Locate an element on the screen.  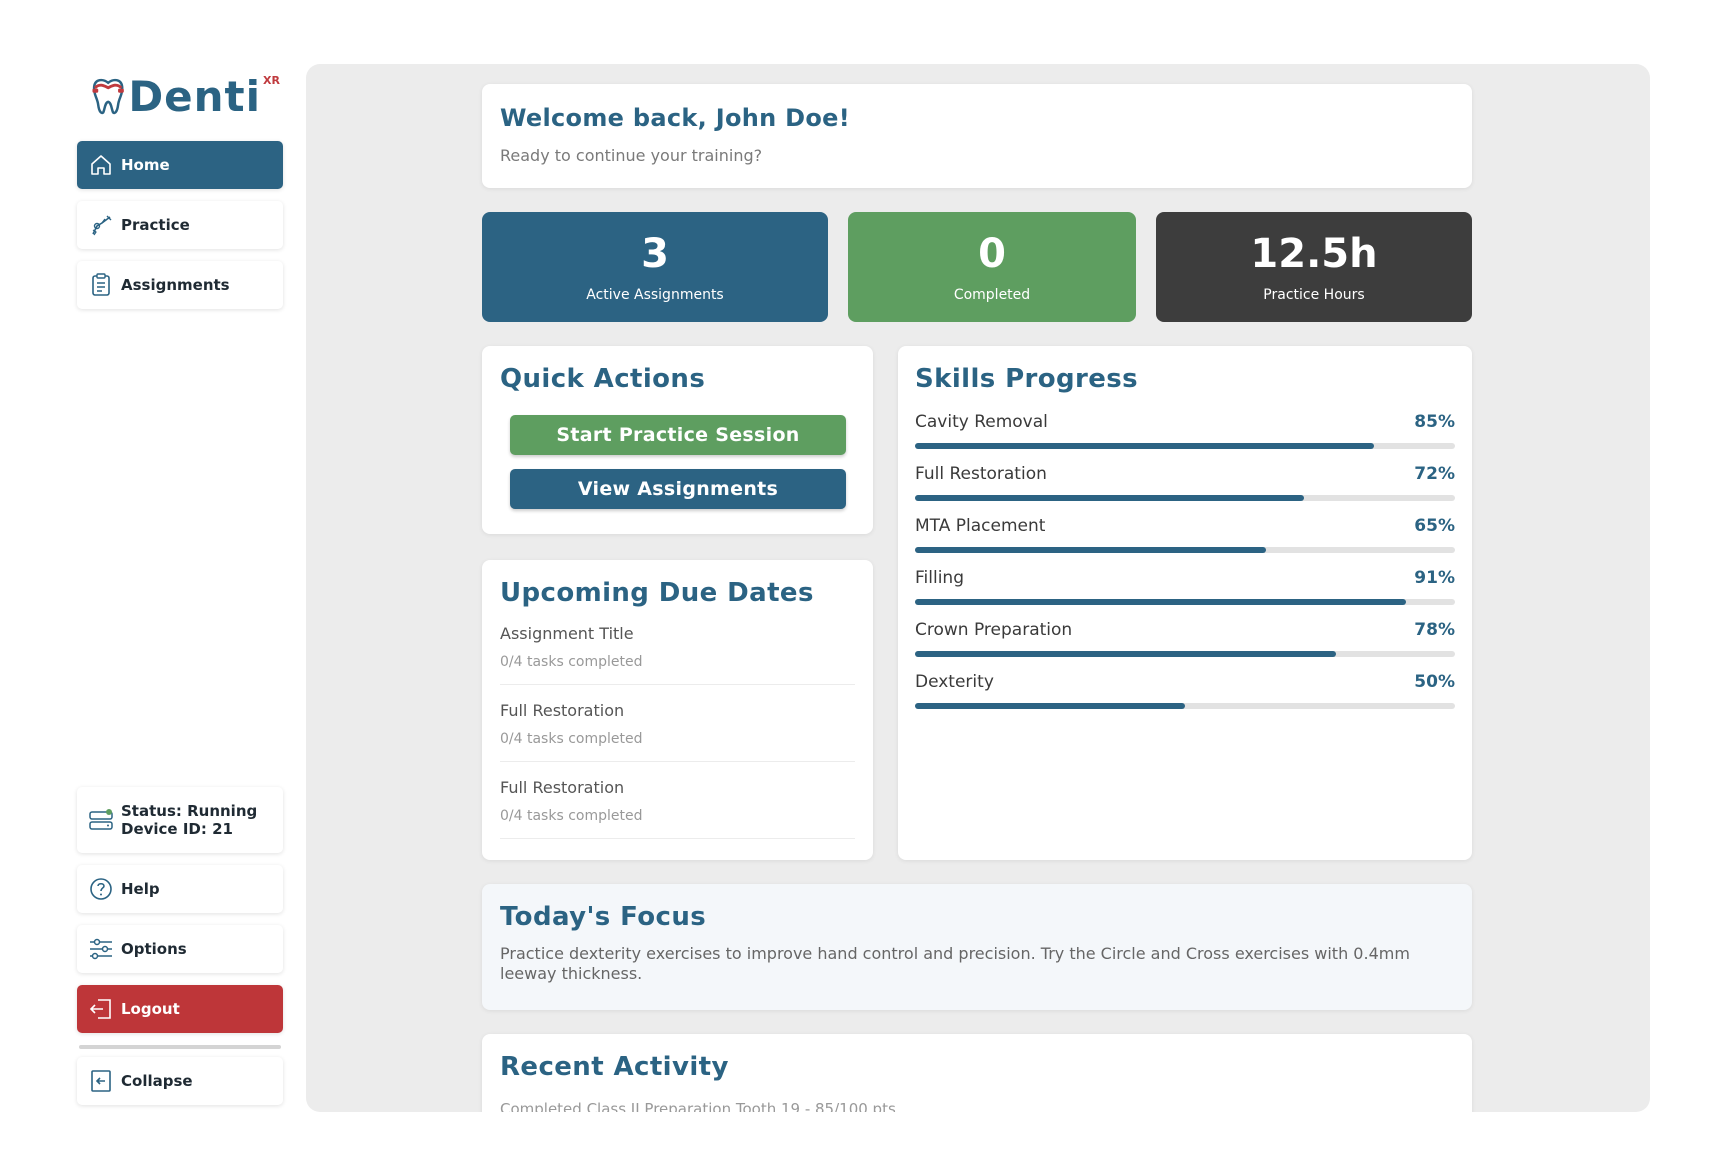
stat-label: Active Assignments is located at coordinates (655, 295).